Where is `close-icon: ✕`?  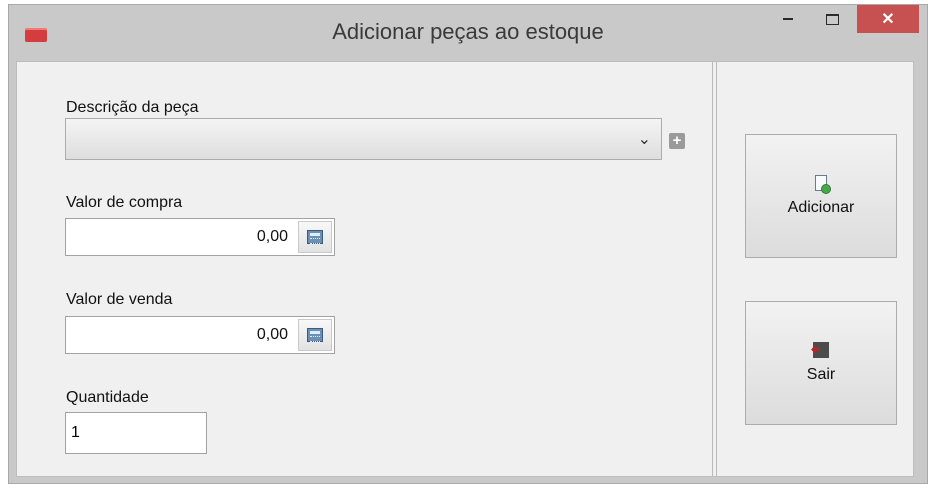 close-icon: ✕ is located at coordinates (888, 19).